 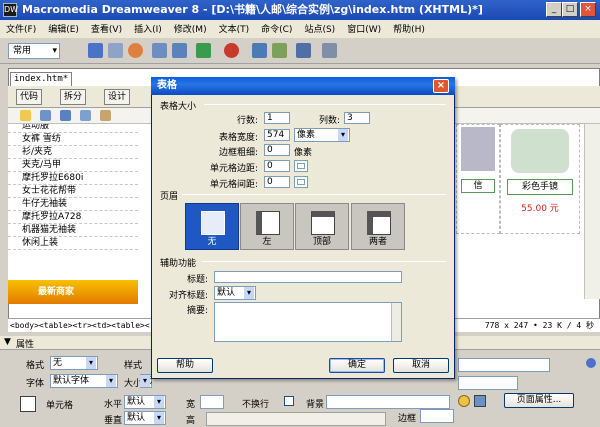 What do you see at coordinates (554, 9) in the screenshot?
I see `minimize-button: _` at bounding box center [554, 9].